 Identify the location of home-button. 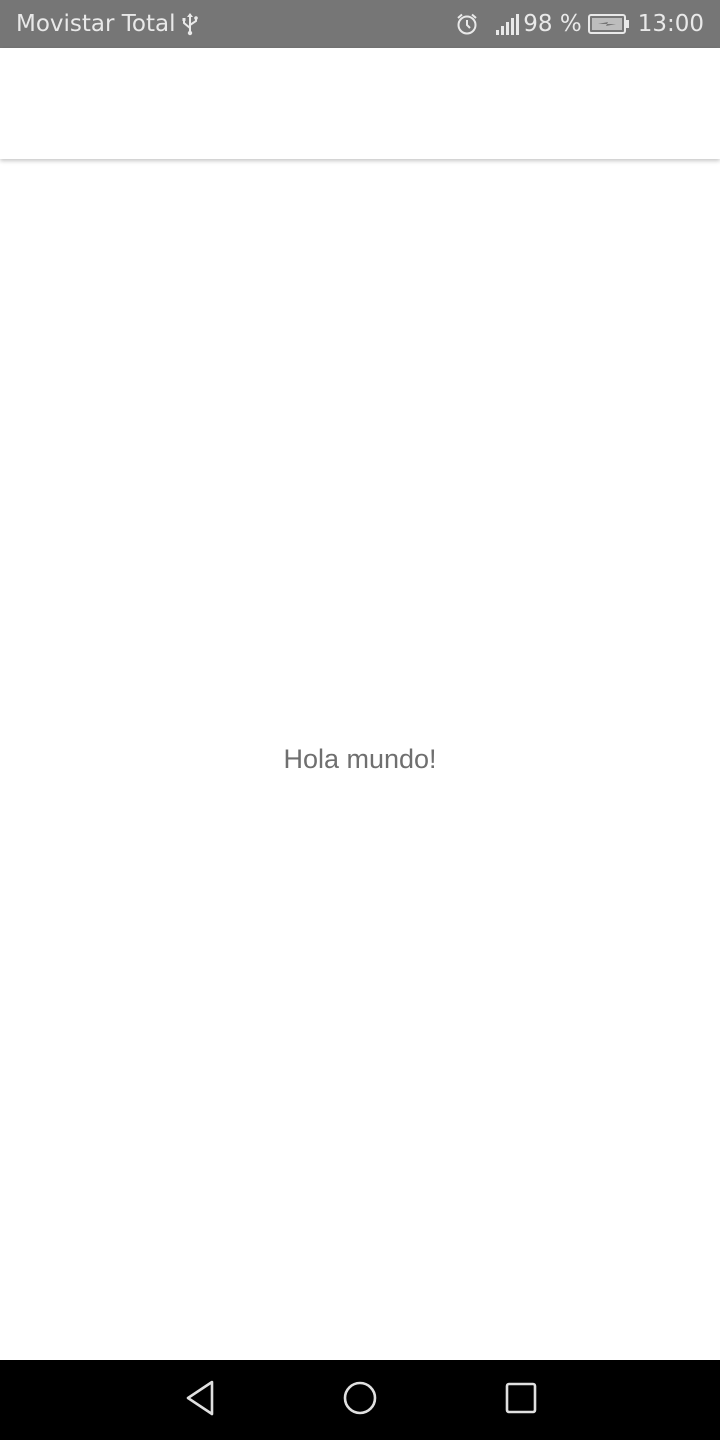
(360, 1400).